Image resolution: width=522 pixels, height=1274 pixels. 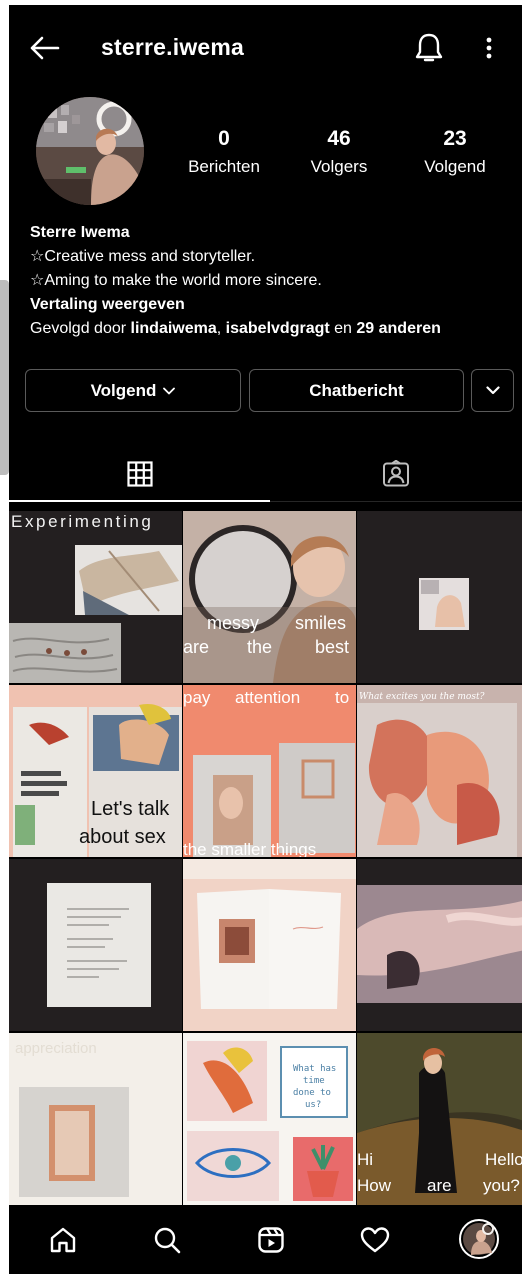 I want to click on stat-posts-count: 0, so click(x=224, y=138).